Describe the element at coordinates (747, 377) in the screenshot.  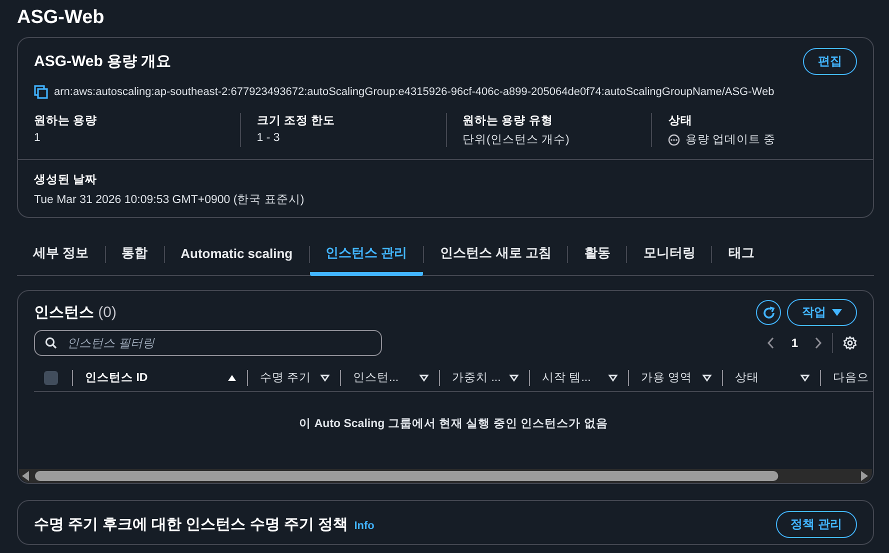
I see `column-header: 상태` at that location.